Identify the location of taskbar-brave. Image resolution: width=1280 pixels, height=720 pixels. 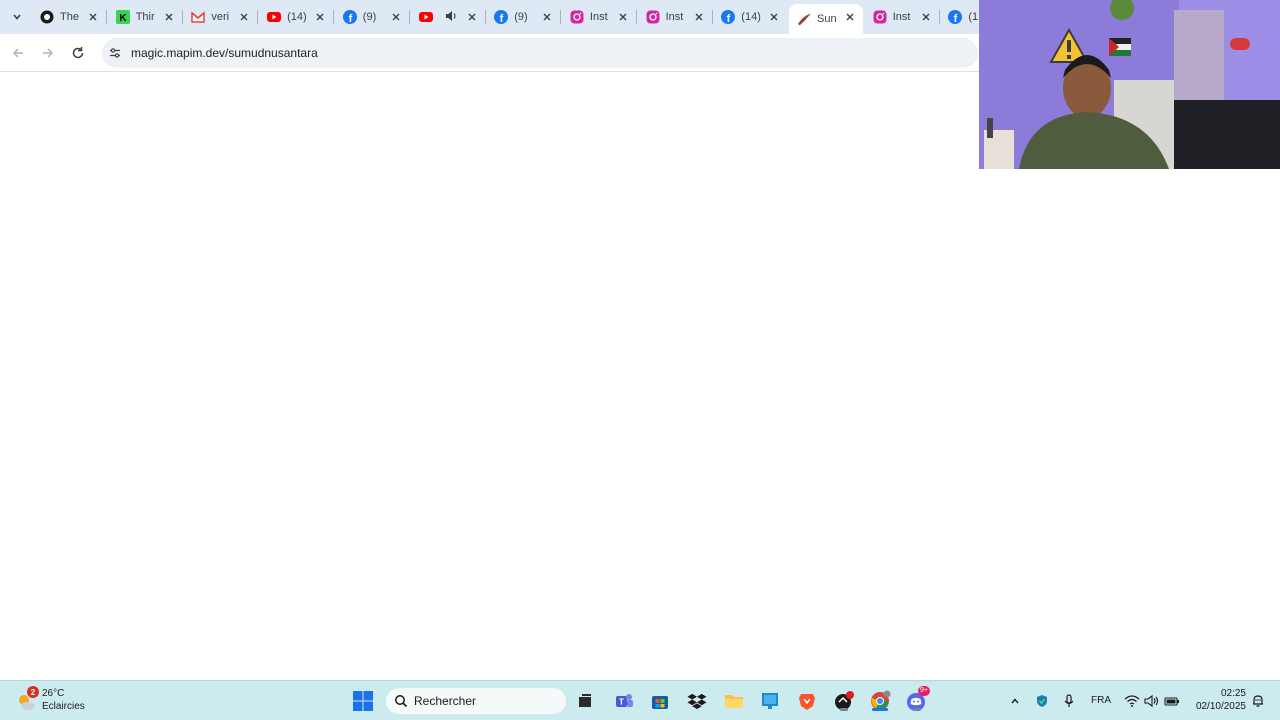
(807, 701).